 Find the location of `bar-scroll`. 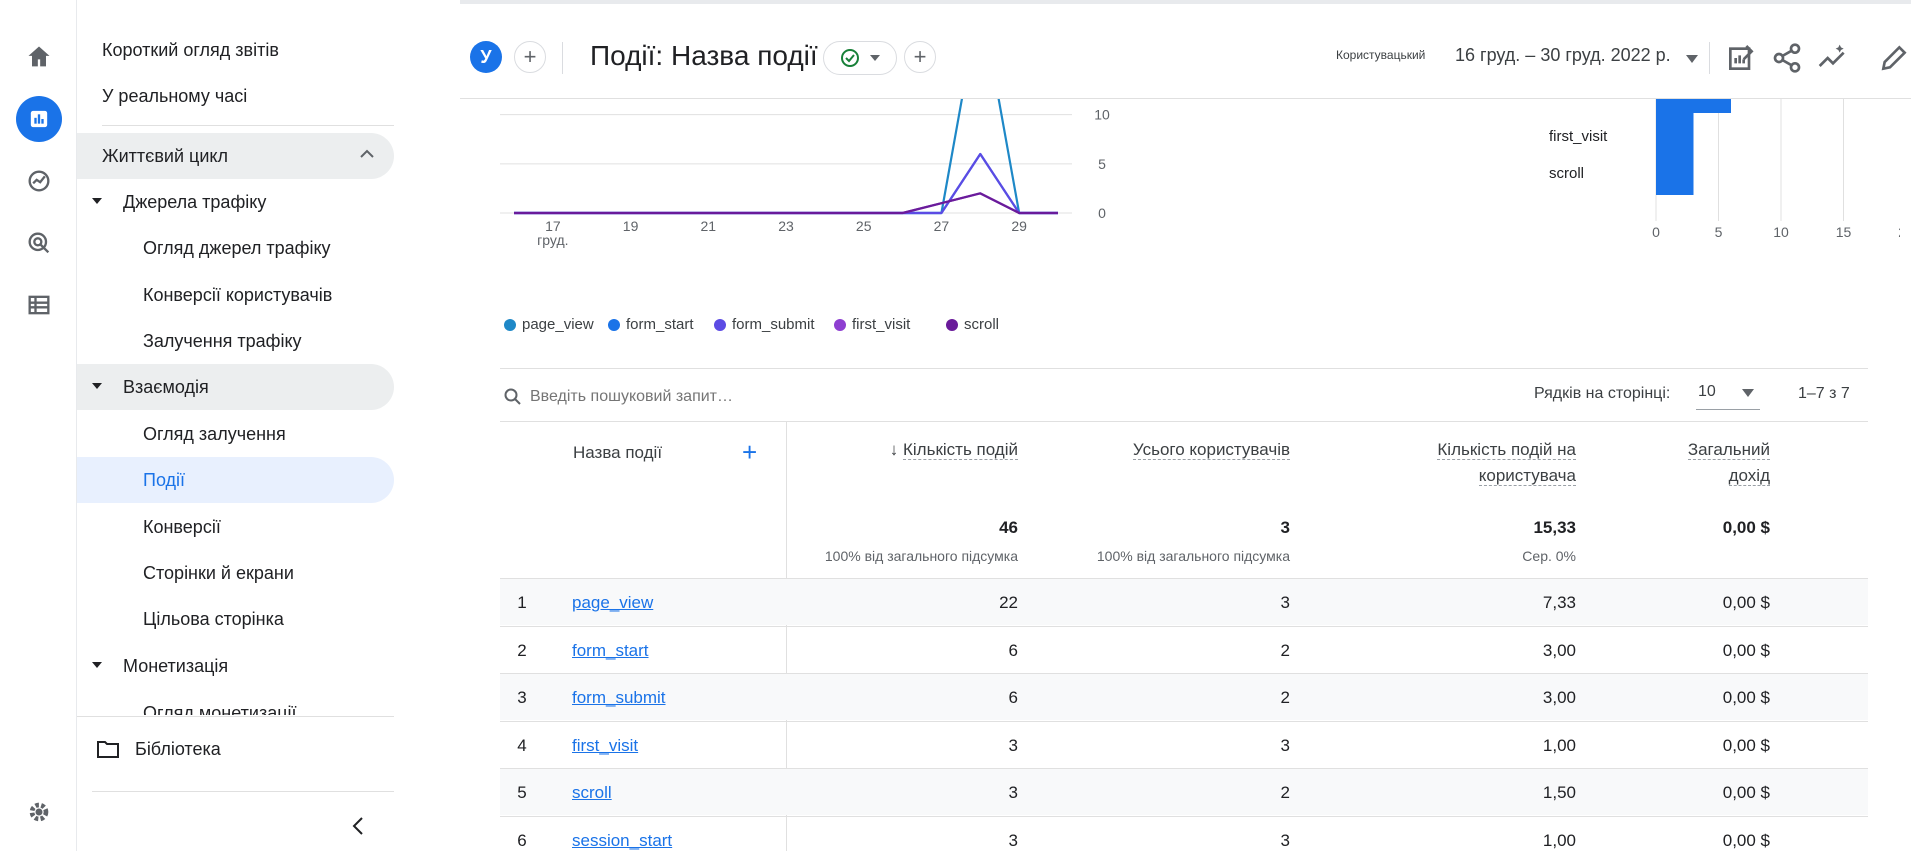

bar-scroll is located at coordinates (1675, 172).